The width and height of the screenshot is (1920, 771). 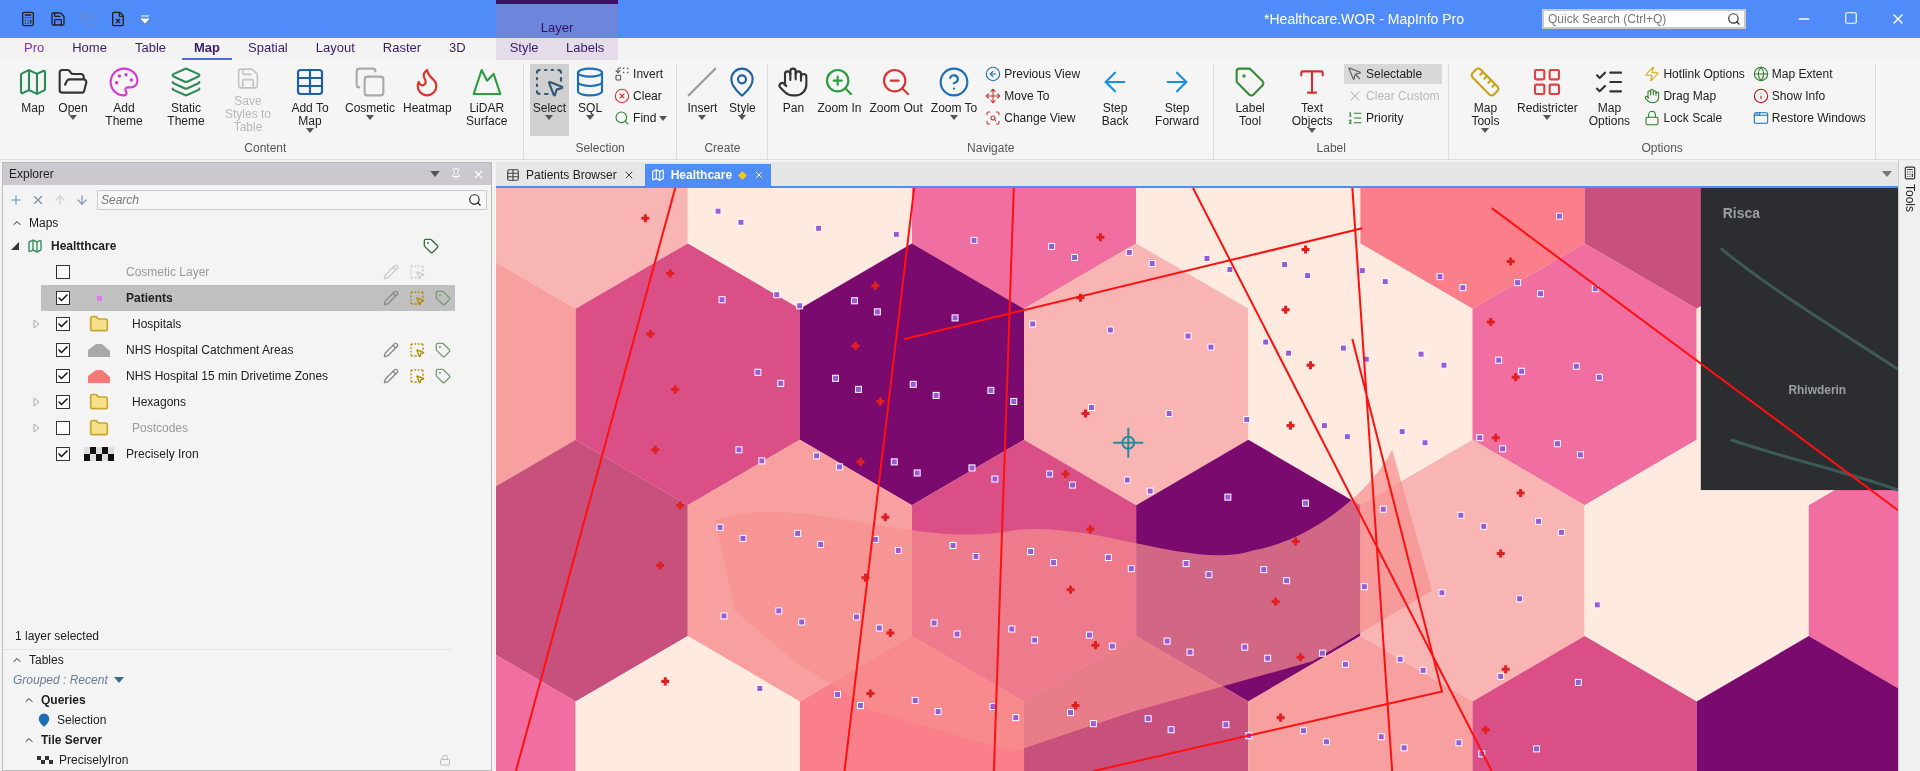 I want to click on ribbon-button: Priority, so click(x=1393, y=118).